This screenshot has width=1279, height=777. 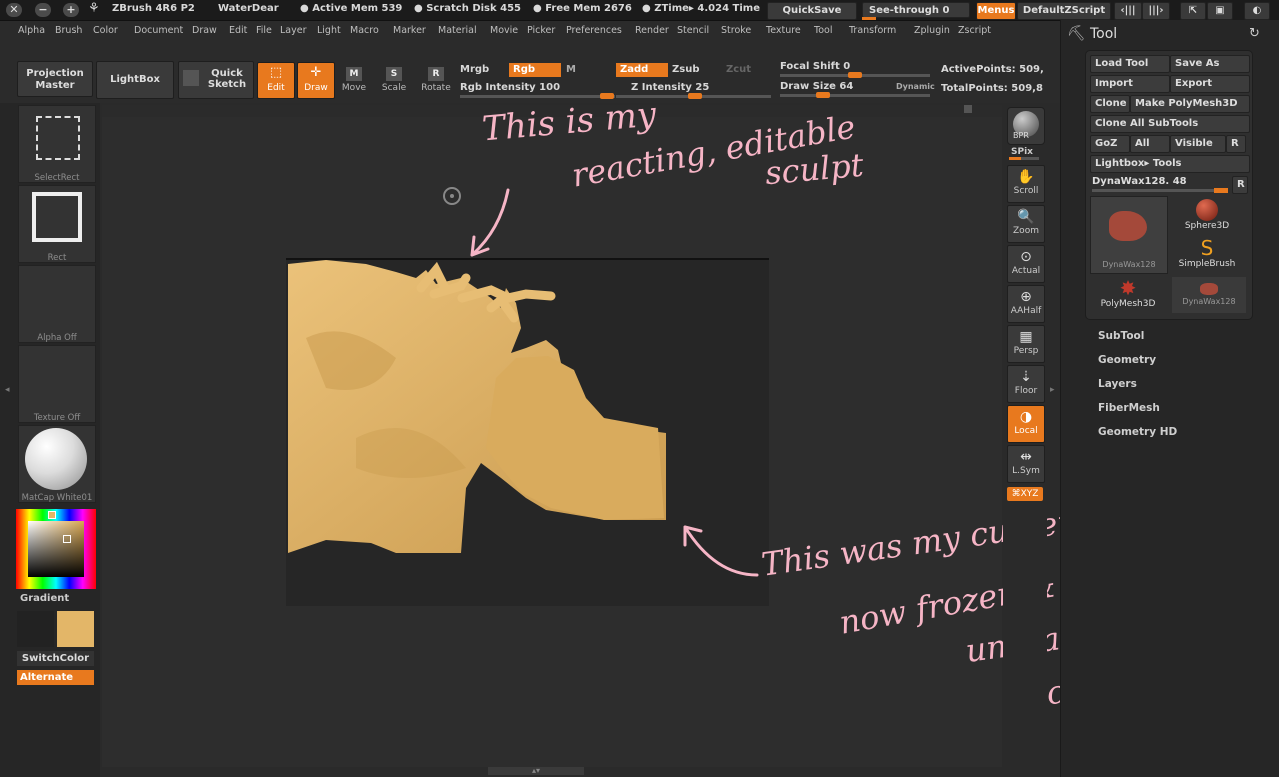 What do you see at coordinates (1026, 184) in the screenshot?
I see `scroll-button: ✋ Scroll` at bounding box center [1026, 184].